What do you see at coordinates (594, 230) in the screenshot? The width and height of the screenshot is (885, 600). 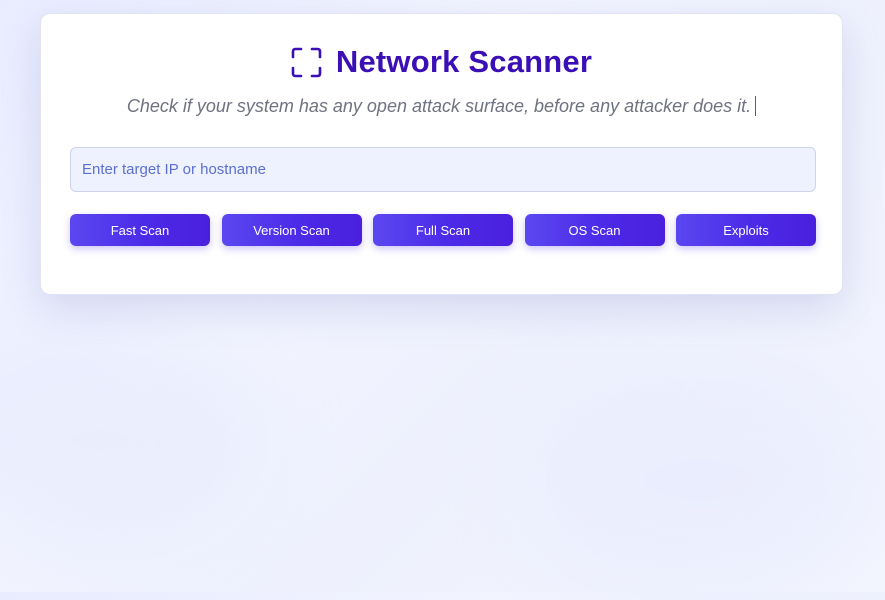 I see `os-scan-button: OS Scan` at bounding box center [594, 230].